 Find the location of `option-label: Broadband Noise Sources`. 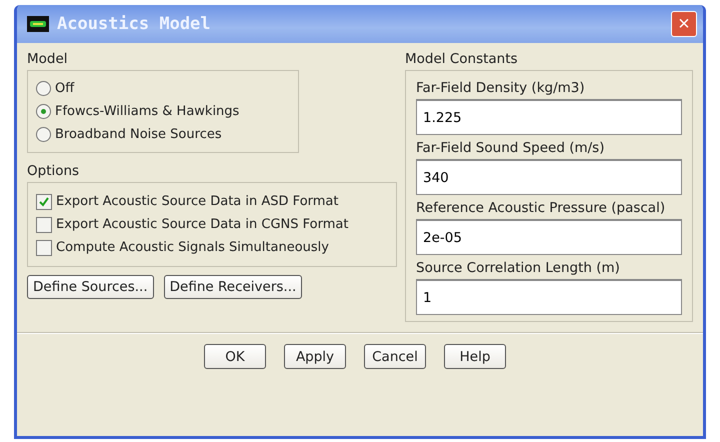

option-label: Broadband Noise Sources is located at coordinates (138, 134).